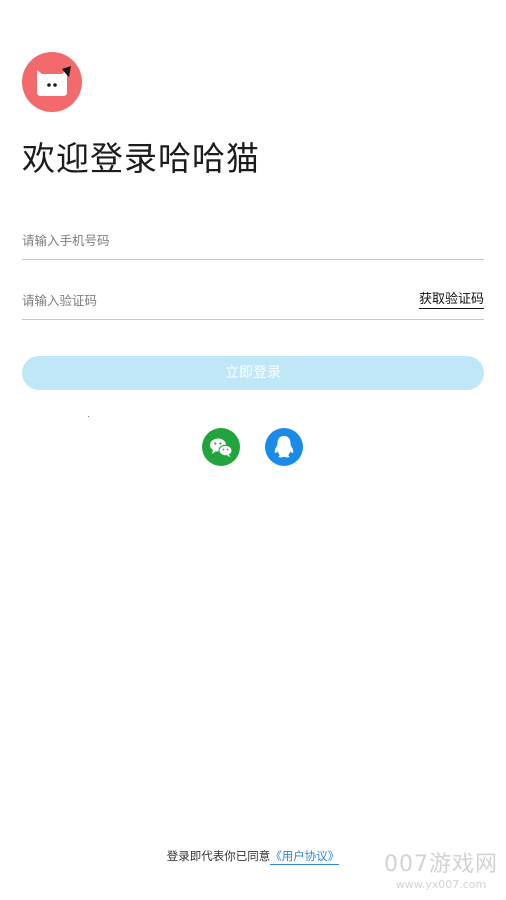 The height and width of the screenshot is (900, 506). Describe the element at coordinates (212, 240) in the screenshot. I see `phone-input` at that location.